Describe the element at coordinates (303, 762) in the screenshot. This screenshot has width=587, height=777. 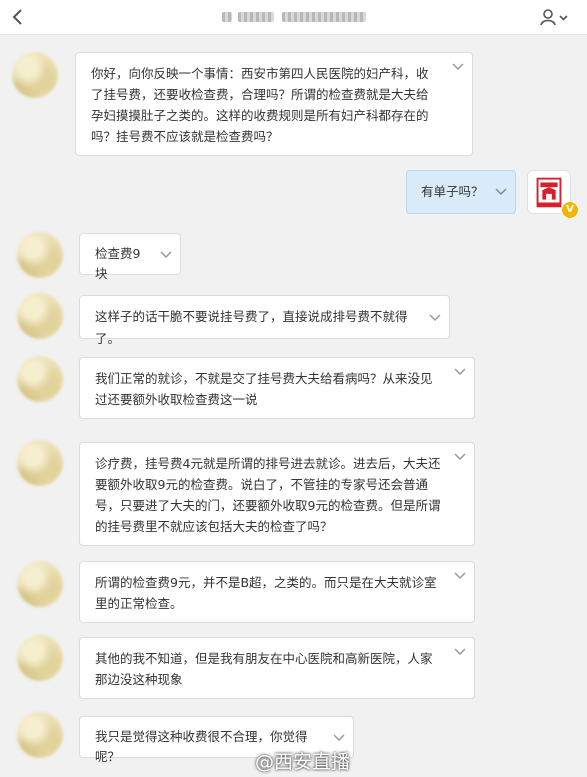
I see `watermark: @西安直播` at that location.